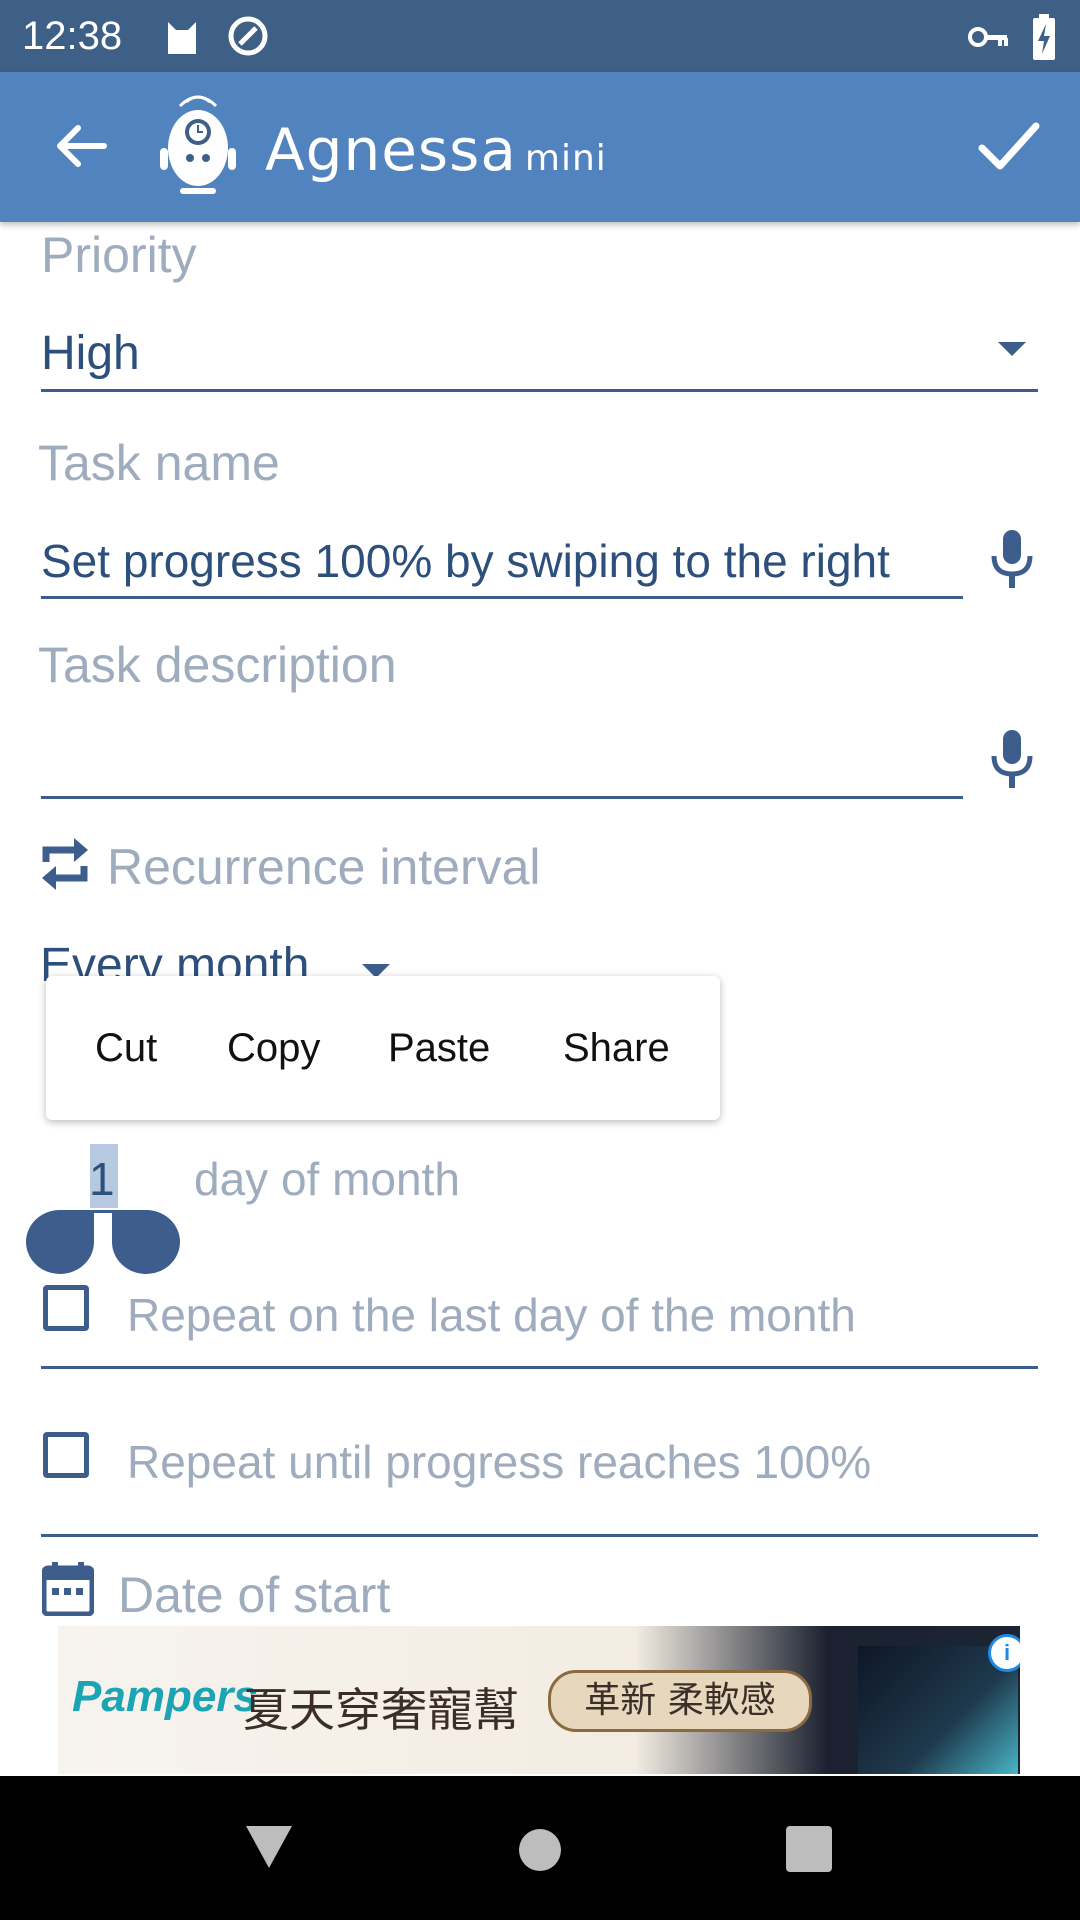 This screenshot has width=1080, height=1920. I want to click on priority-underline, so click(539, 390).